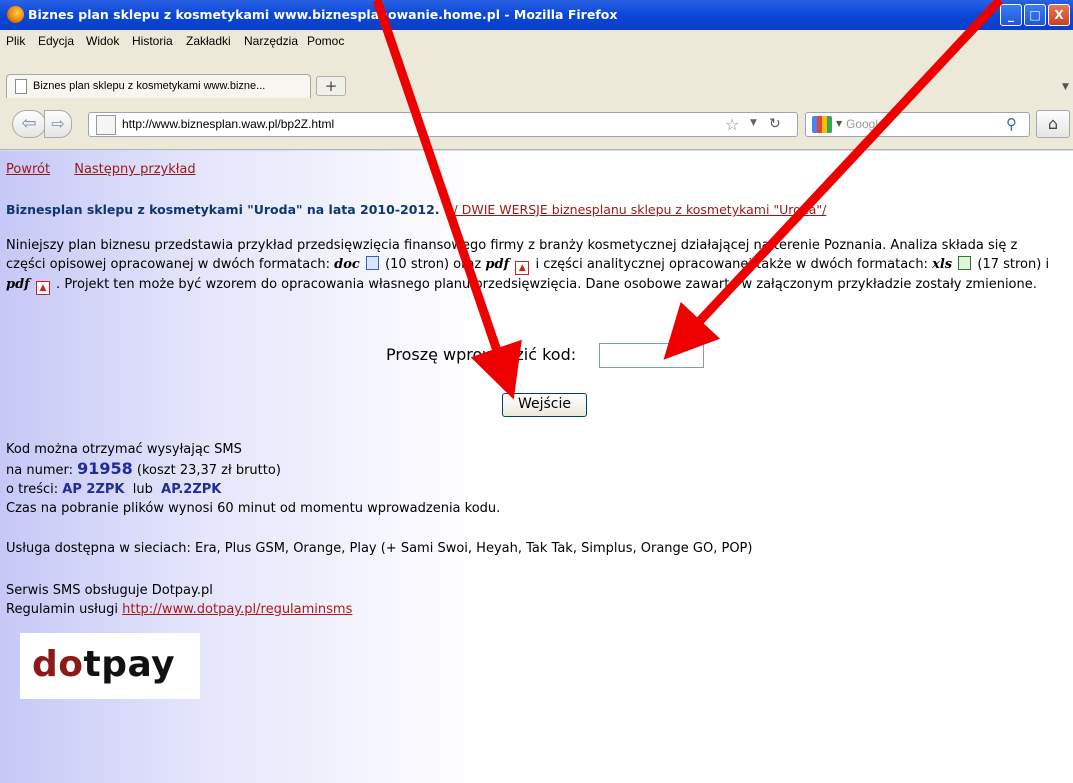 Image resolution: width=1073 pixels, height=783 pixels. I want to click on sms-cost: (koszt 23,37 zł brutto), so click(206, 470).